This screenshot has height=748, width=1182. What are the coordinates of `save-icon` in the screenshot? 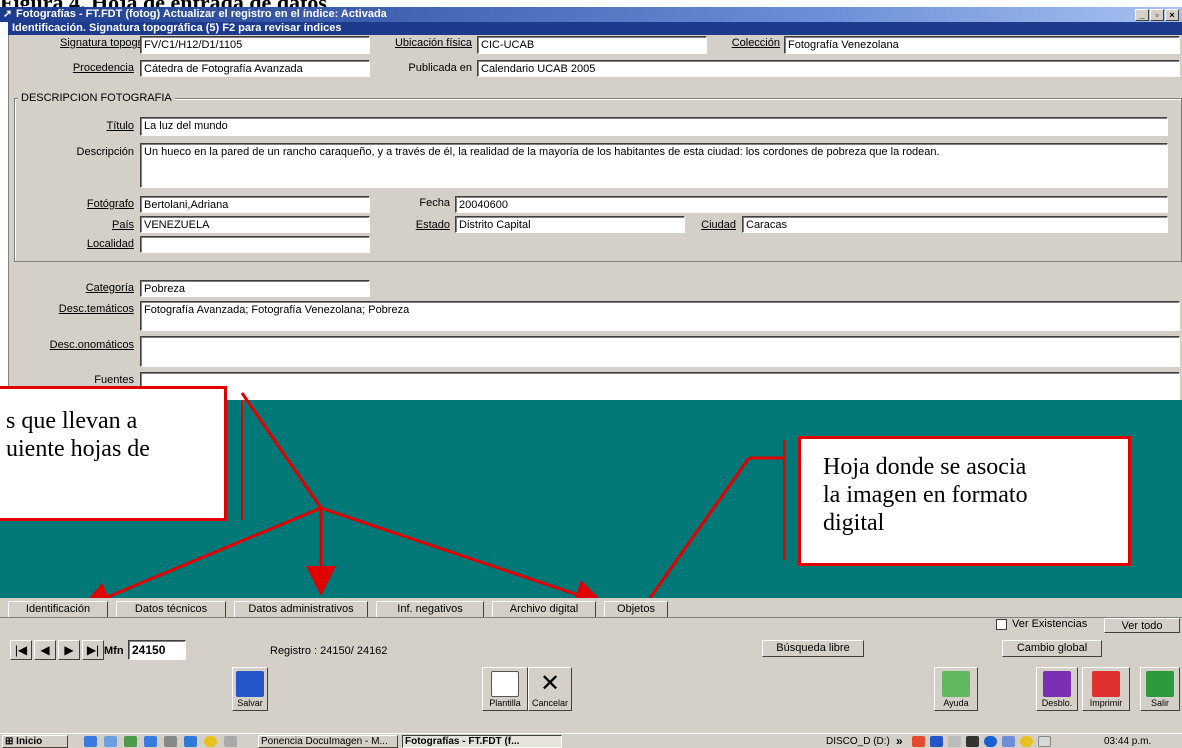 It's located at (250, 684).